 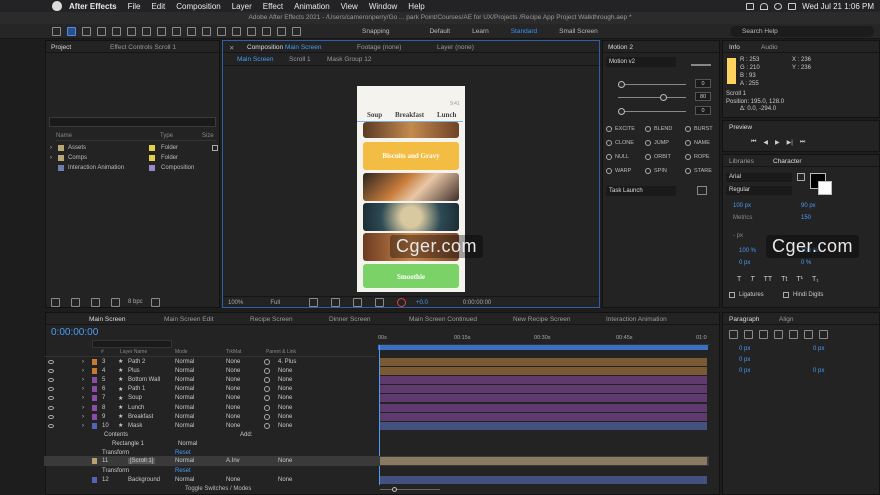 I want to click on tab-main-screen-edit: Main Screen Edit, so click(x=189, y=319).